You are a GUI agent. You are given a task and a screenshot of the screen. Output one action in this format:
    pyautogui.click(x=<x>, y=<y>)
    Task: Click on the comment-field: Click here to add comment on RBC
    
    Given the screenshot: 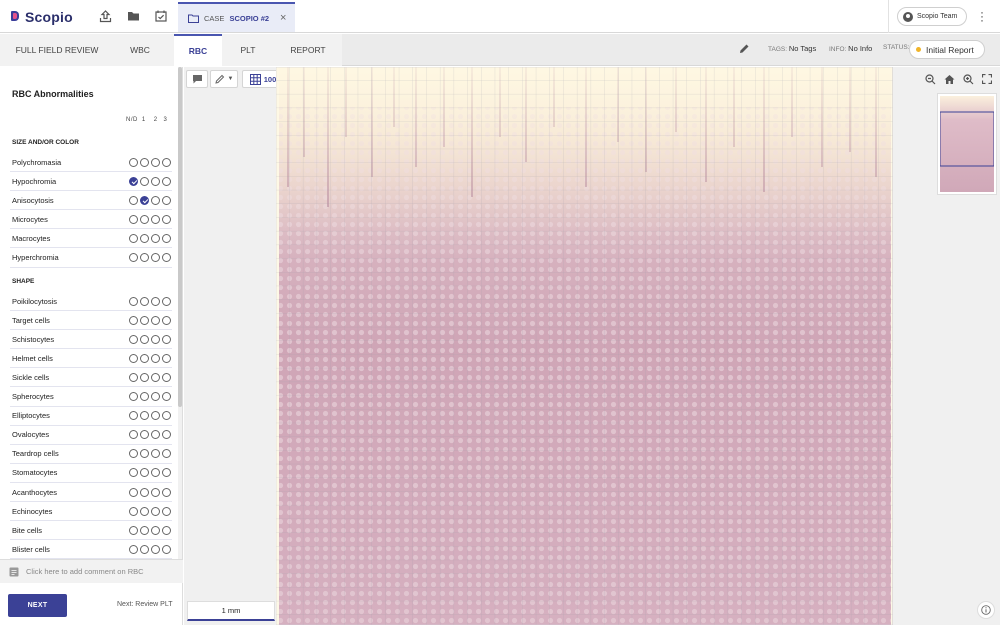 What is the action you would take?
    pyautogui.click(x=91, y=571)
    